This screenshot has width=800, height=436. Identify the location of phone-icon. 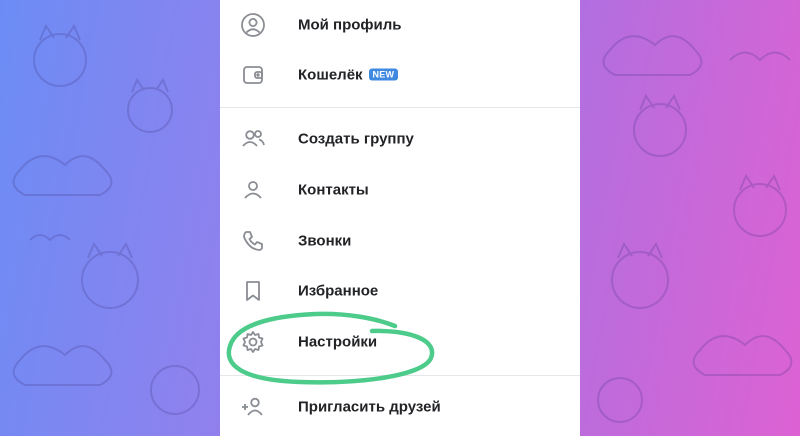
(253, 241).